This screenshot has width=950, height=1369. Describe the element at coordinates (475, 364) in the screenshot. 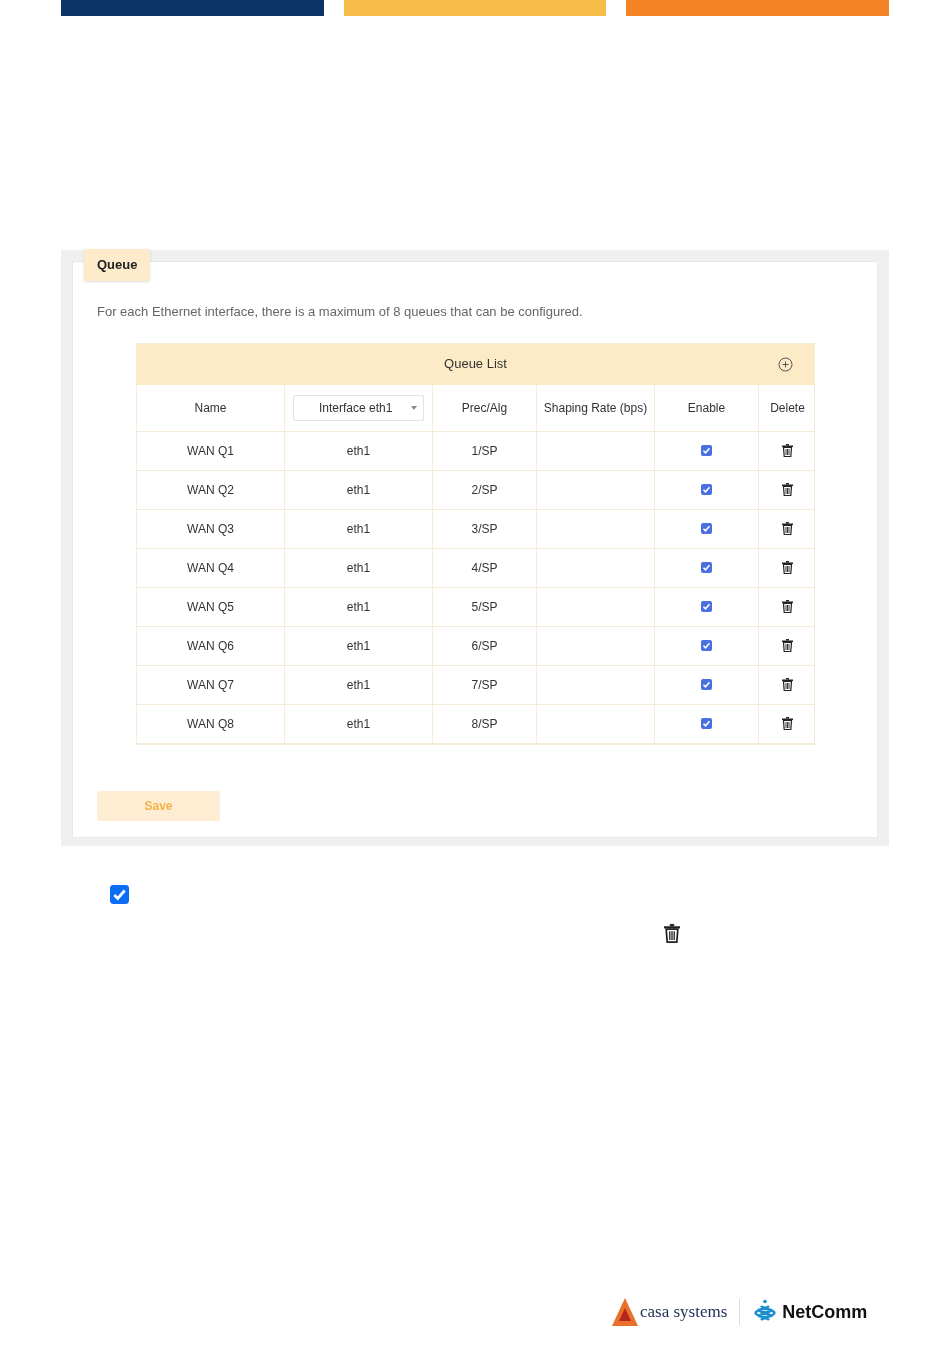

I see `table-title: Queue List` at that location.